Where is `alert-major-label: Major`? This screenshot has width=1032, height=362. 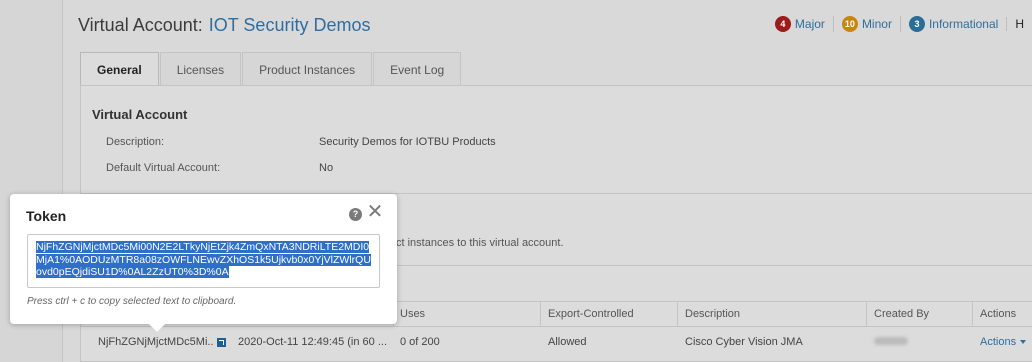
alert-major-label: Major is located at coordinates (809, 24).